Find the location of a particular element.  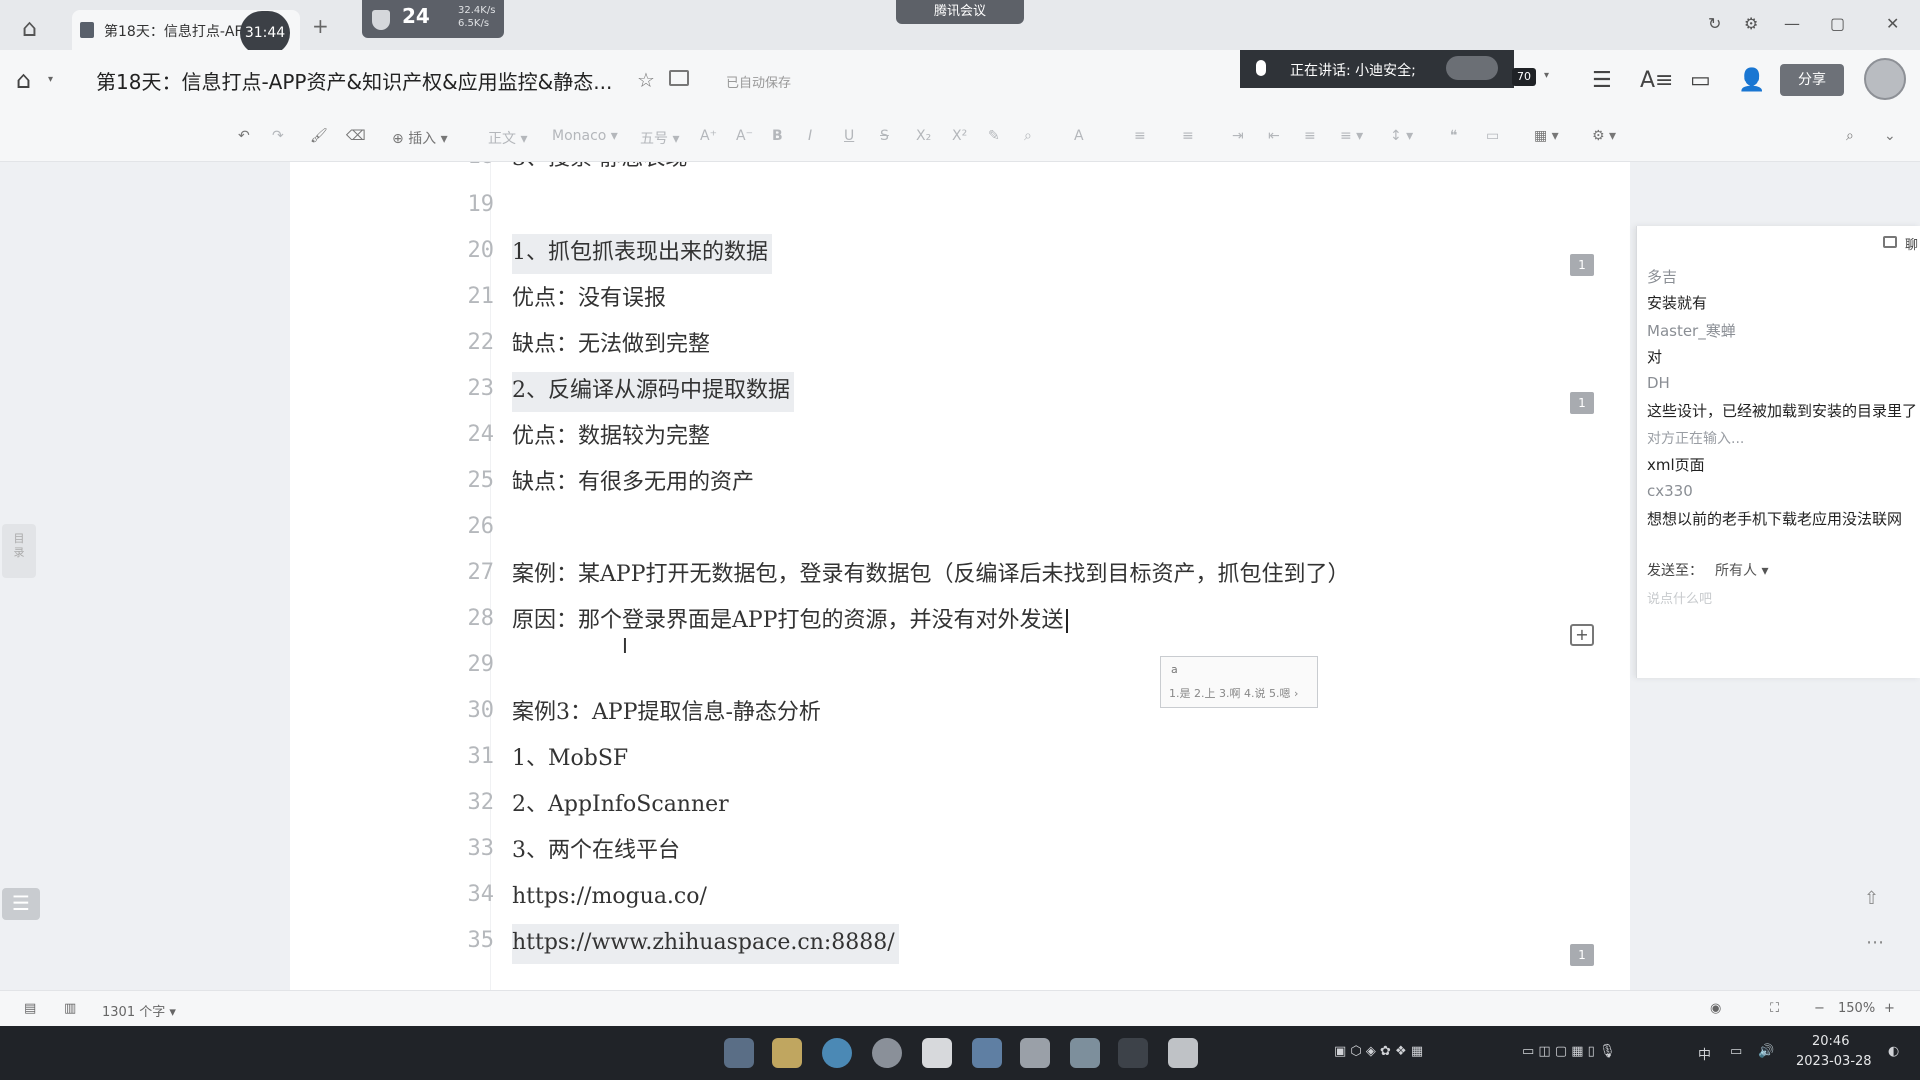

doc-line: 33 3、两个在线平台 is located at coordinates (1010, 850).